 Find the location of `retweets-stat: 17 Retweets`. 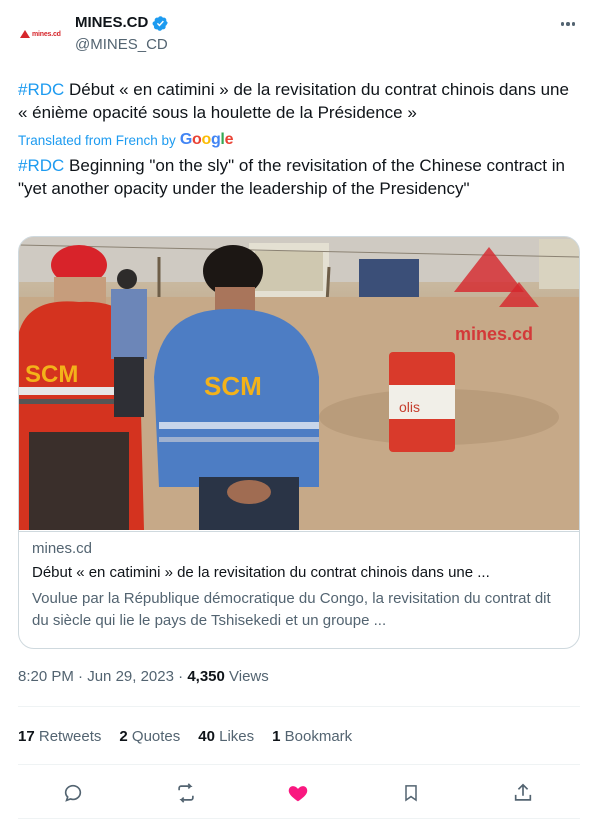

retweets-stat: 17 Retweets is located at coordinates (59, 736).